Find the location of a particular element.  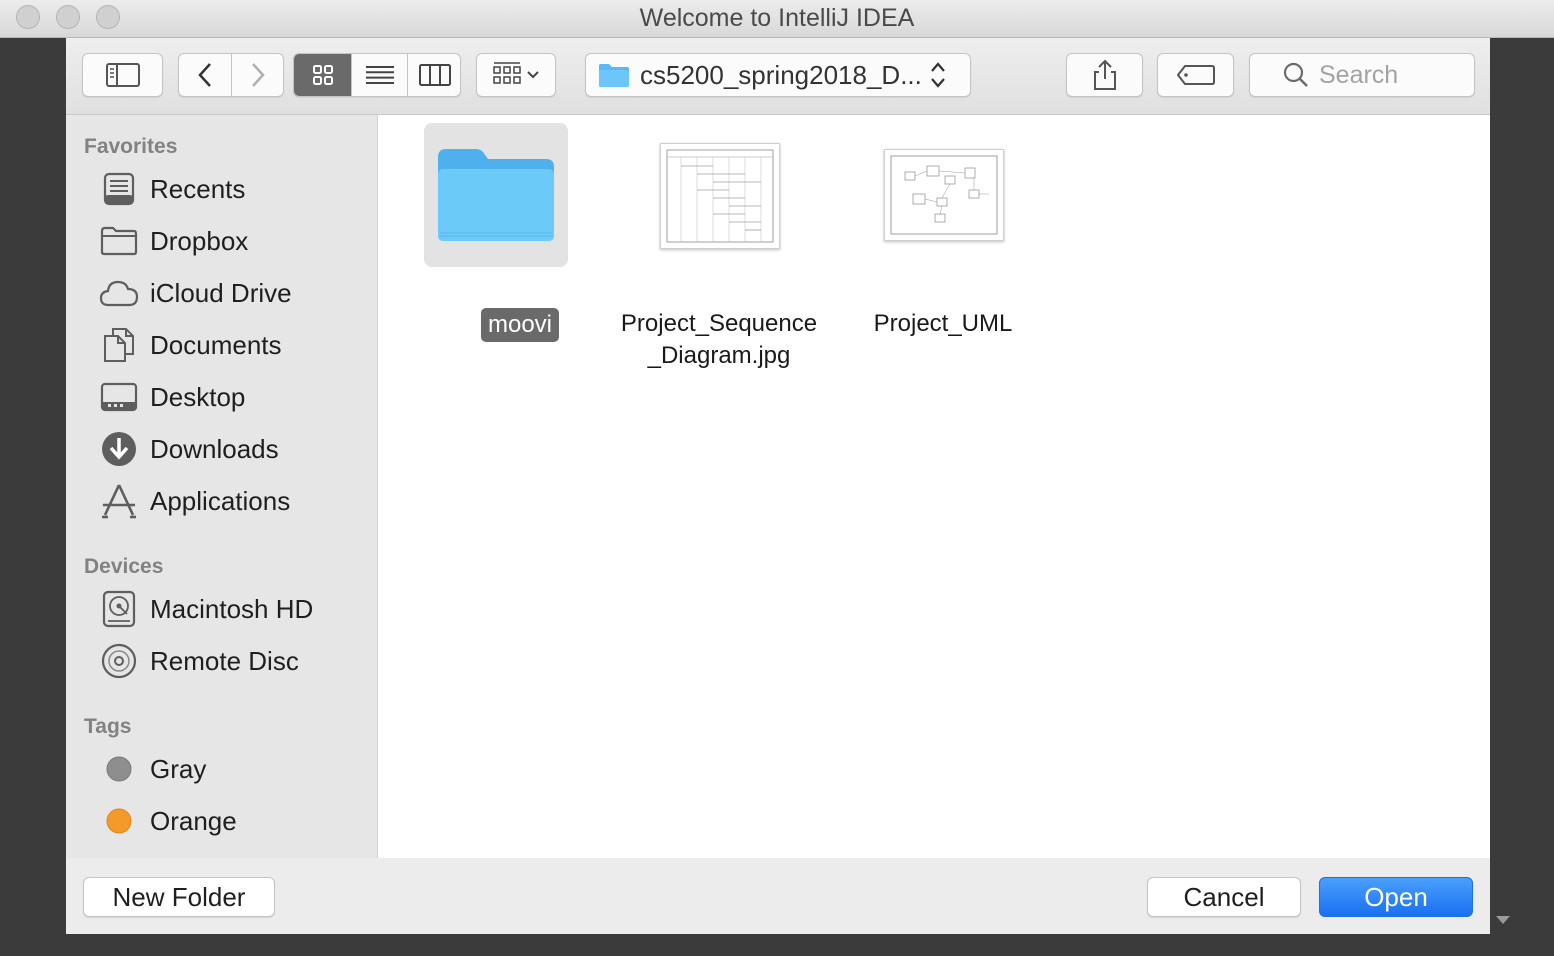

section-title-tags: Tags is located at coordinates (108, 726).